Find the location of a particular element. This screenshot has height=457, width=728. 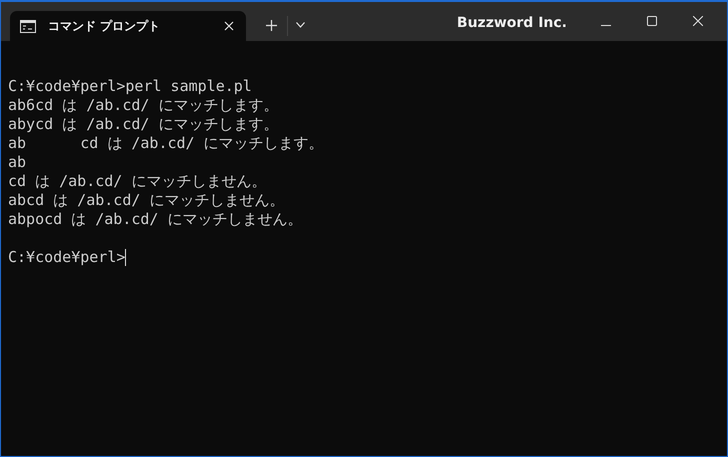

text-cursor is located at coordinates (125, 257).